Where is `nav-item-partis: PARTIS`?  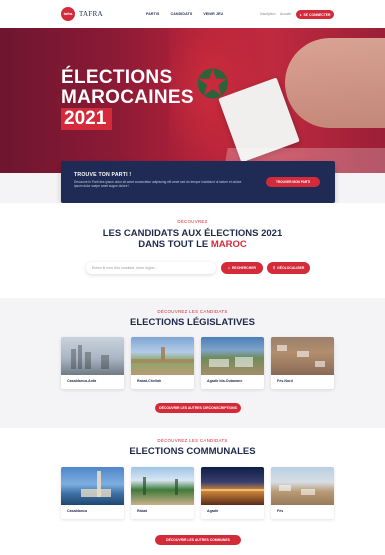 nav-item-partis: PARTIS is located at coordinates (153, 14).